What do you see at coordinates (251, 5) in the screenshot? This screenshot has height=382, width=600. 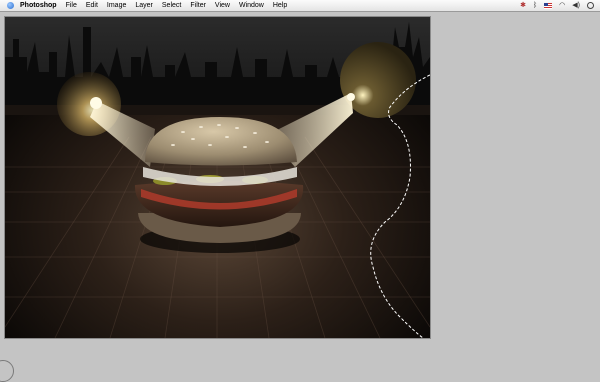 I see `menu-window: Window` at bounding box center [251, 5].